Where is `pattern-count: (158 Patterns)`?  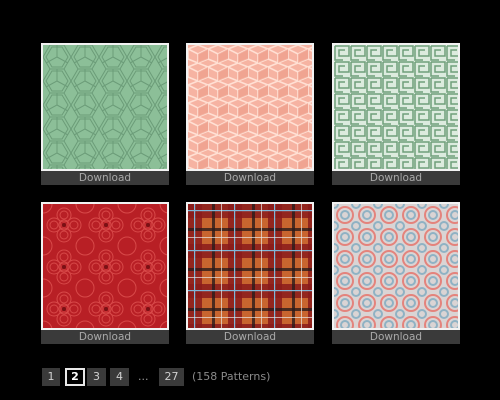
pattern-count: (158 Patterns) is located at coordinates (231, 376).